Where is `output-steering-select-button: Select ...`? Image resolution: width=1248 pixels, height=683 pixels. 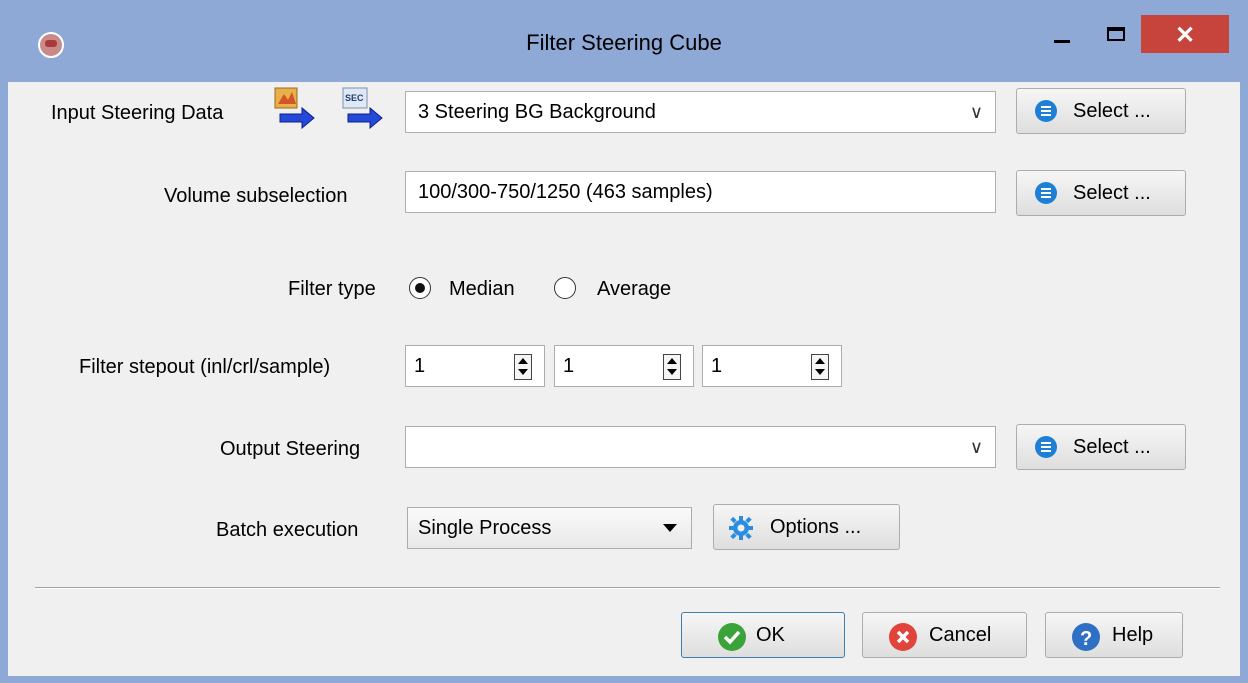 output-steering-select-button: Select ... is located at coordinates (1101, 447).